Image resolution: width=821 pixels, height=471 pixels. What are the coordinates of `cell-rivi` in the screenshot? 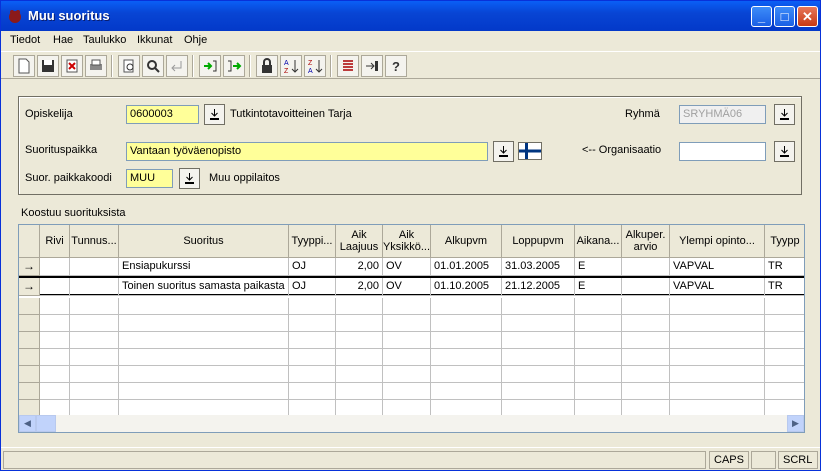 It's located at (55, 287).